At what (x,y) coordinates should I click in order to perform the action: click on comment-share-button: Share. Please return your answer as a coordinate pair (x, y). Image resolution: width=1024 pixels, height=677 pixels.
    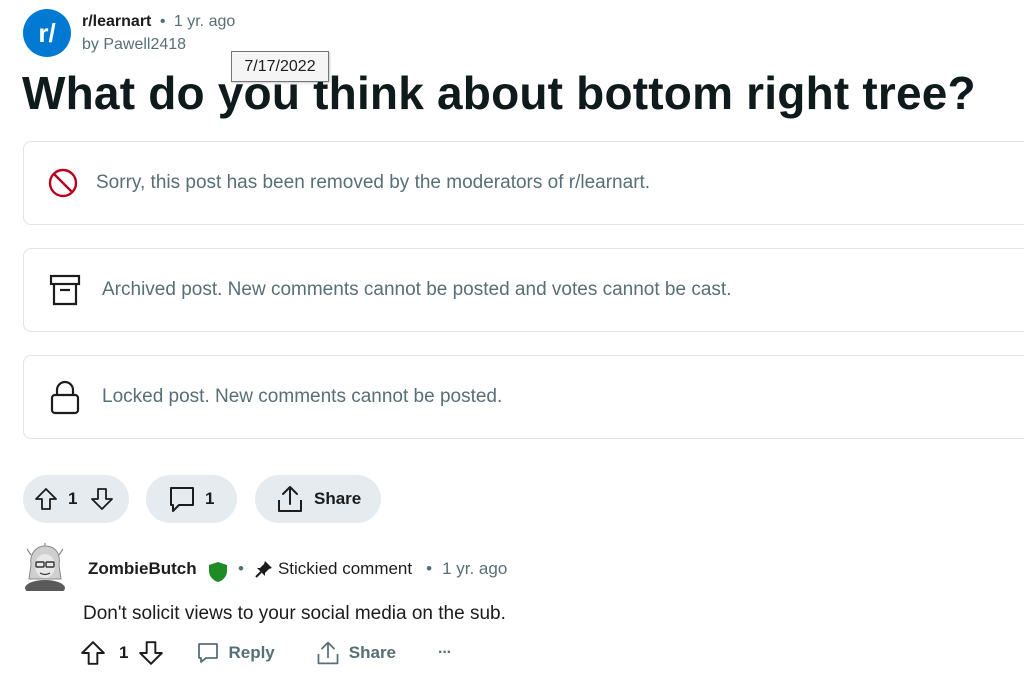
    Looking at the image, I should click on (355, 653).